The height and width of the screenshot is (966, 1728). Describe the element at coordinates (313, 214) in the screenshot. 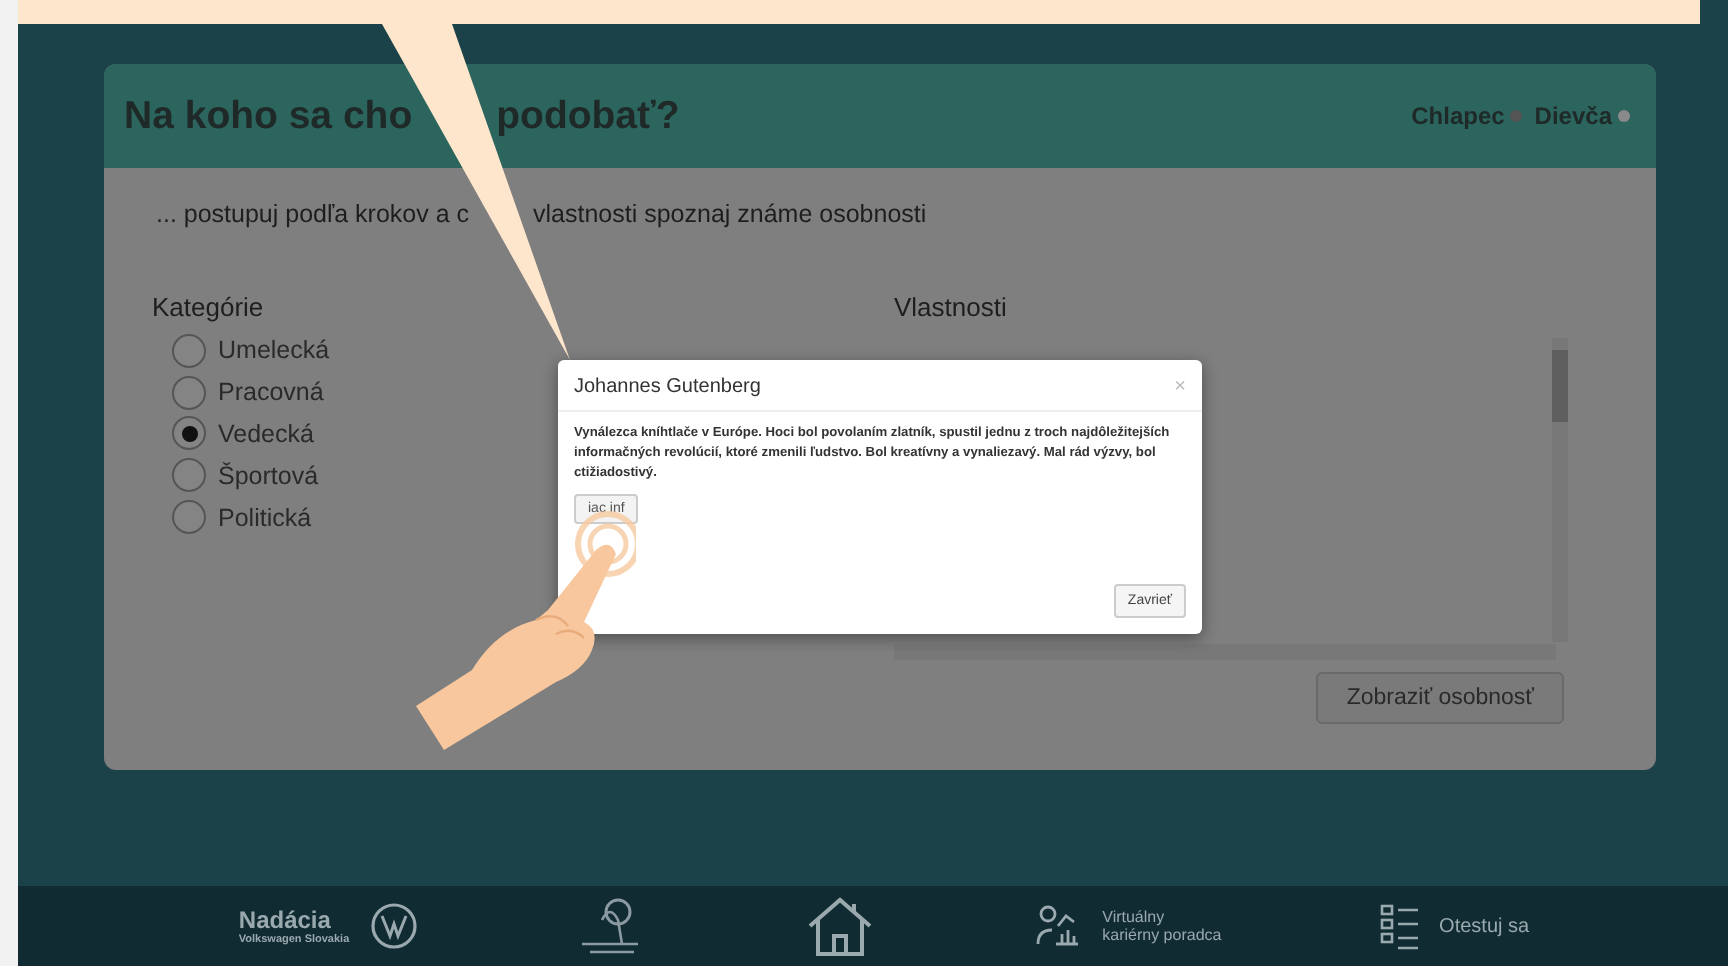

I see `subtitle-text: ... postupuj podľa krokov a c` at that location.